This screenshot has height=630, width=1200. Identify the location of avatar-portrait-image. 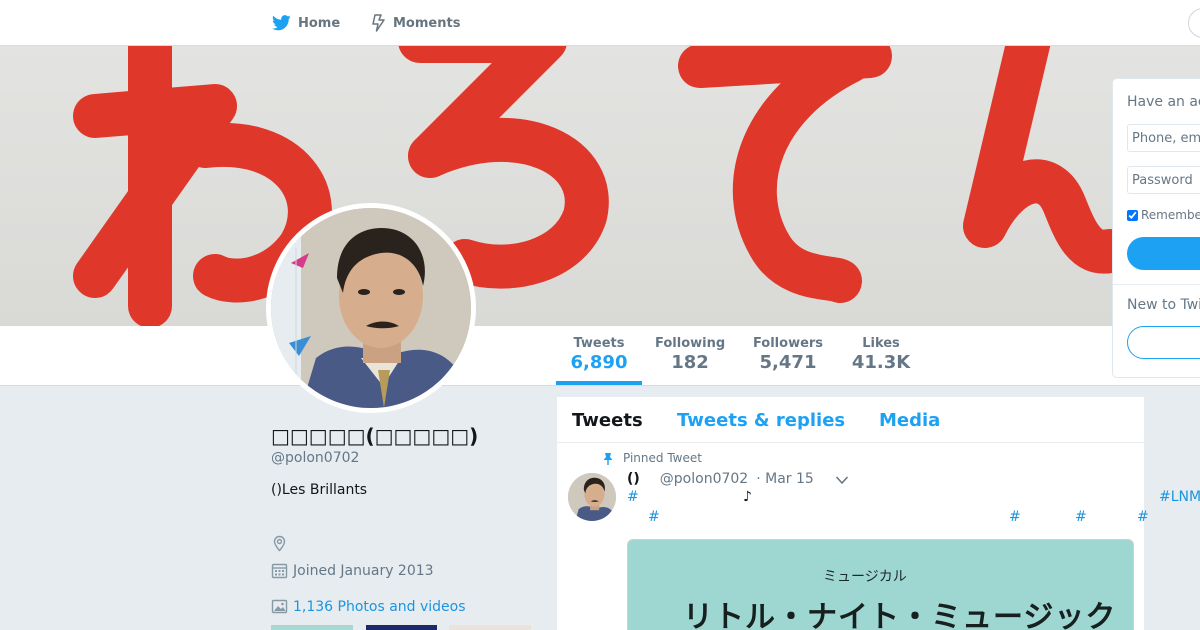
(371, 308).